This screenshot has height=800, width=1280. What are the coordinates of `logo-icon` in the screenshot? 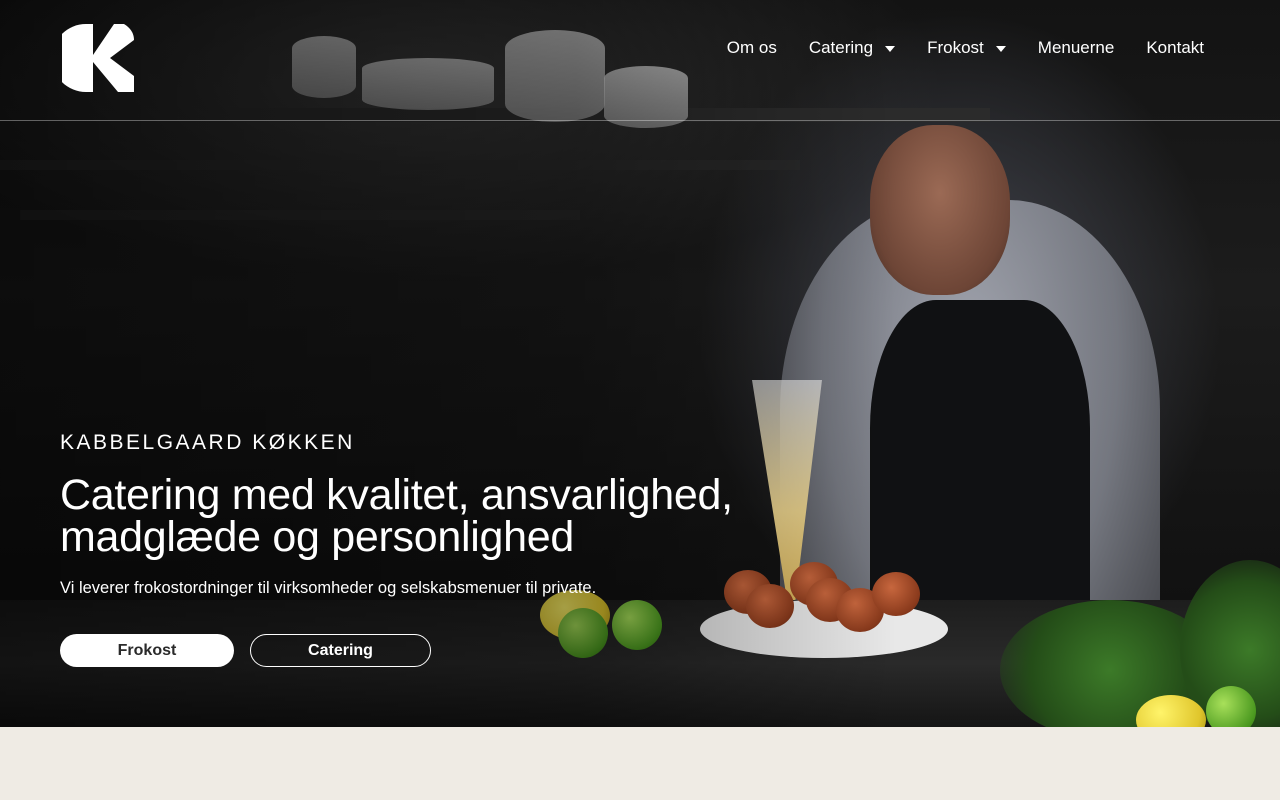 It's located at (93, 58).